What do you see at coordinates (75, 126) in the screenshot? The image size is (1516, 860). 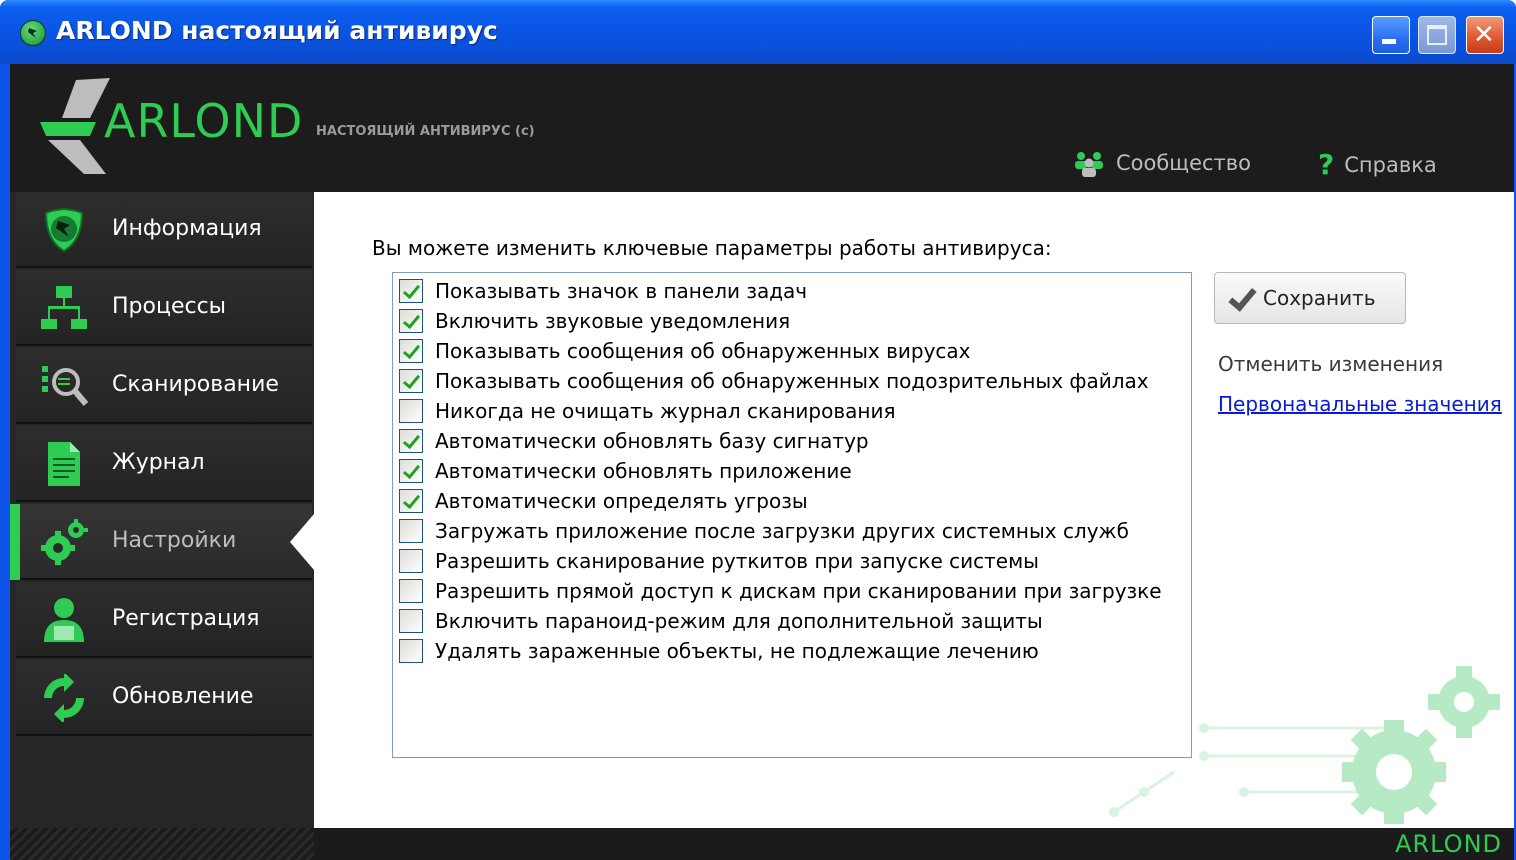 I see `arlond-logo-icon` at bounding box center [75, 126].